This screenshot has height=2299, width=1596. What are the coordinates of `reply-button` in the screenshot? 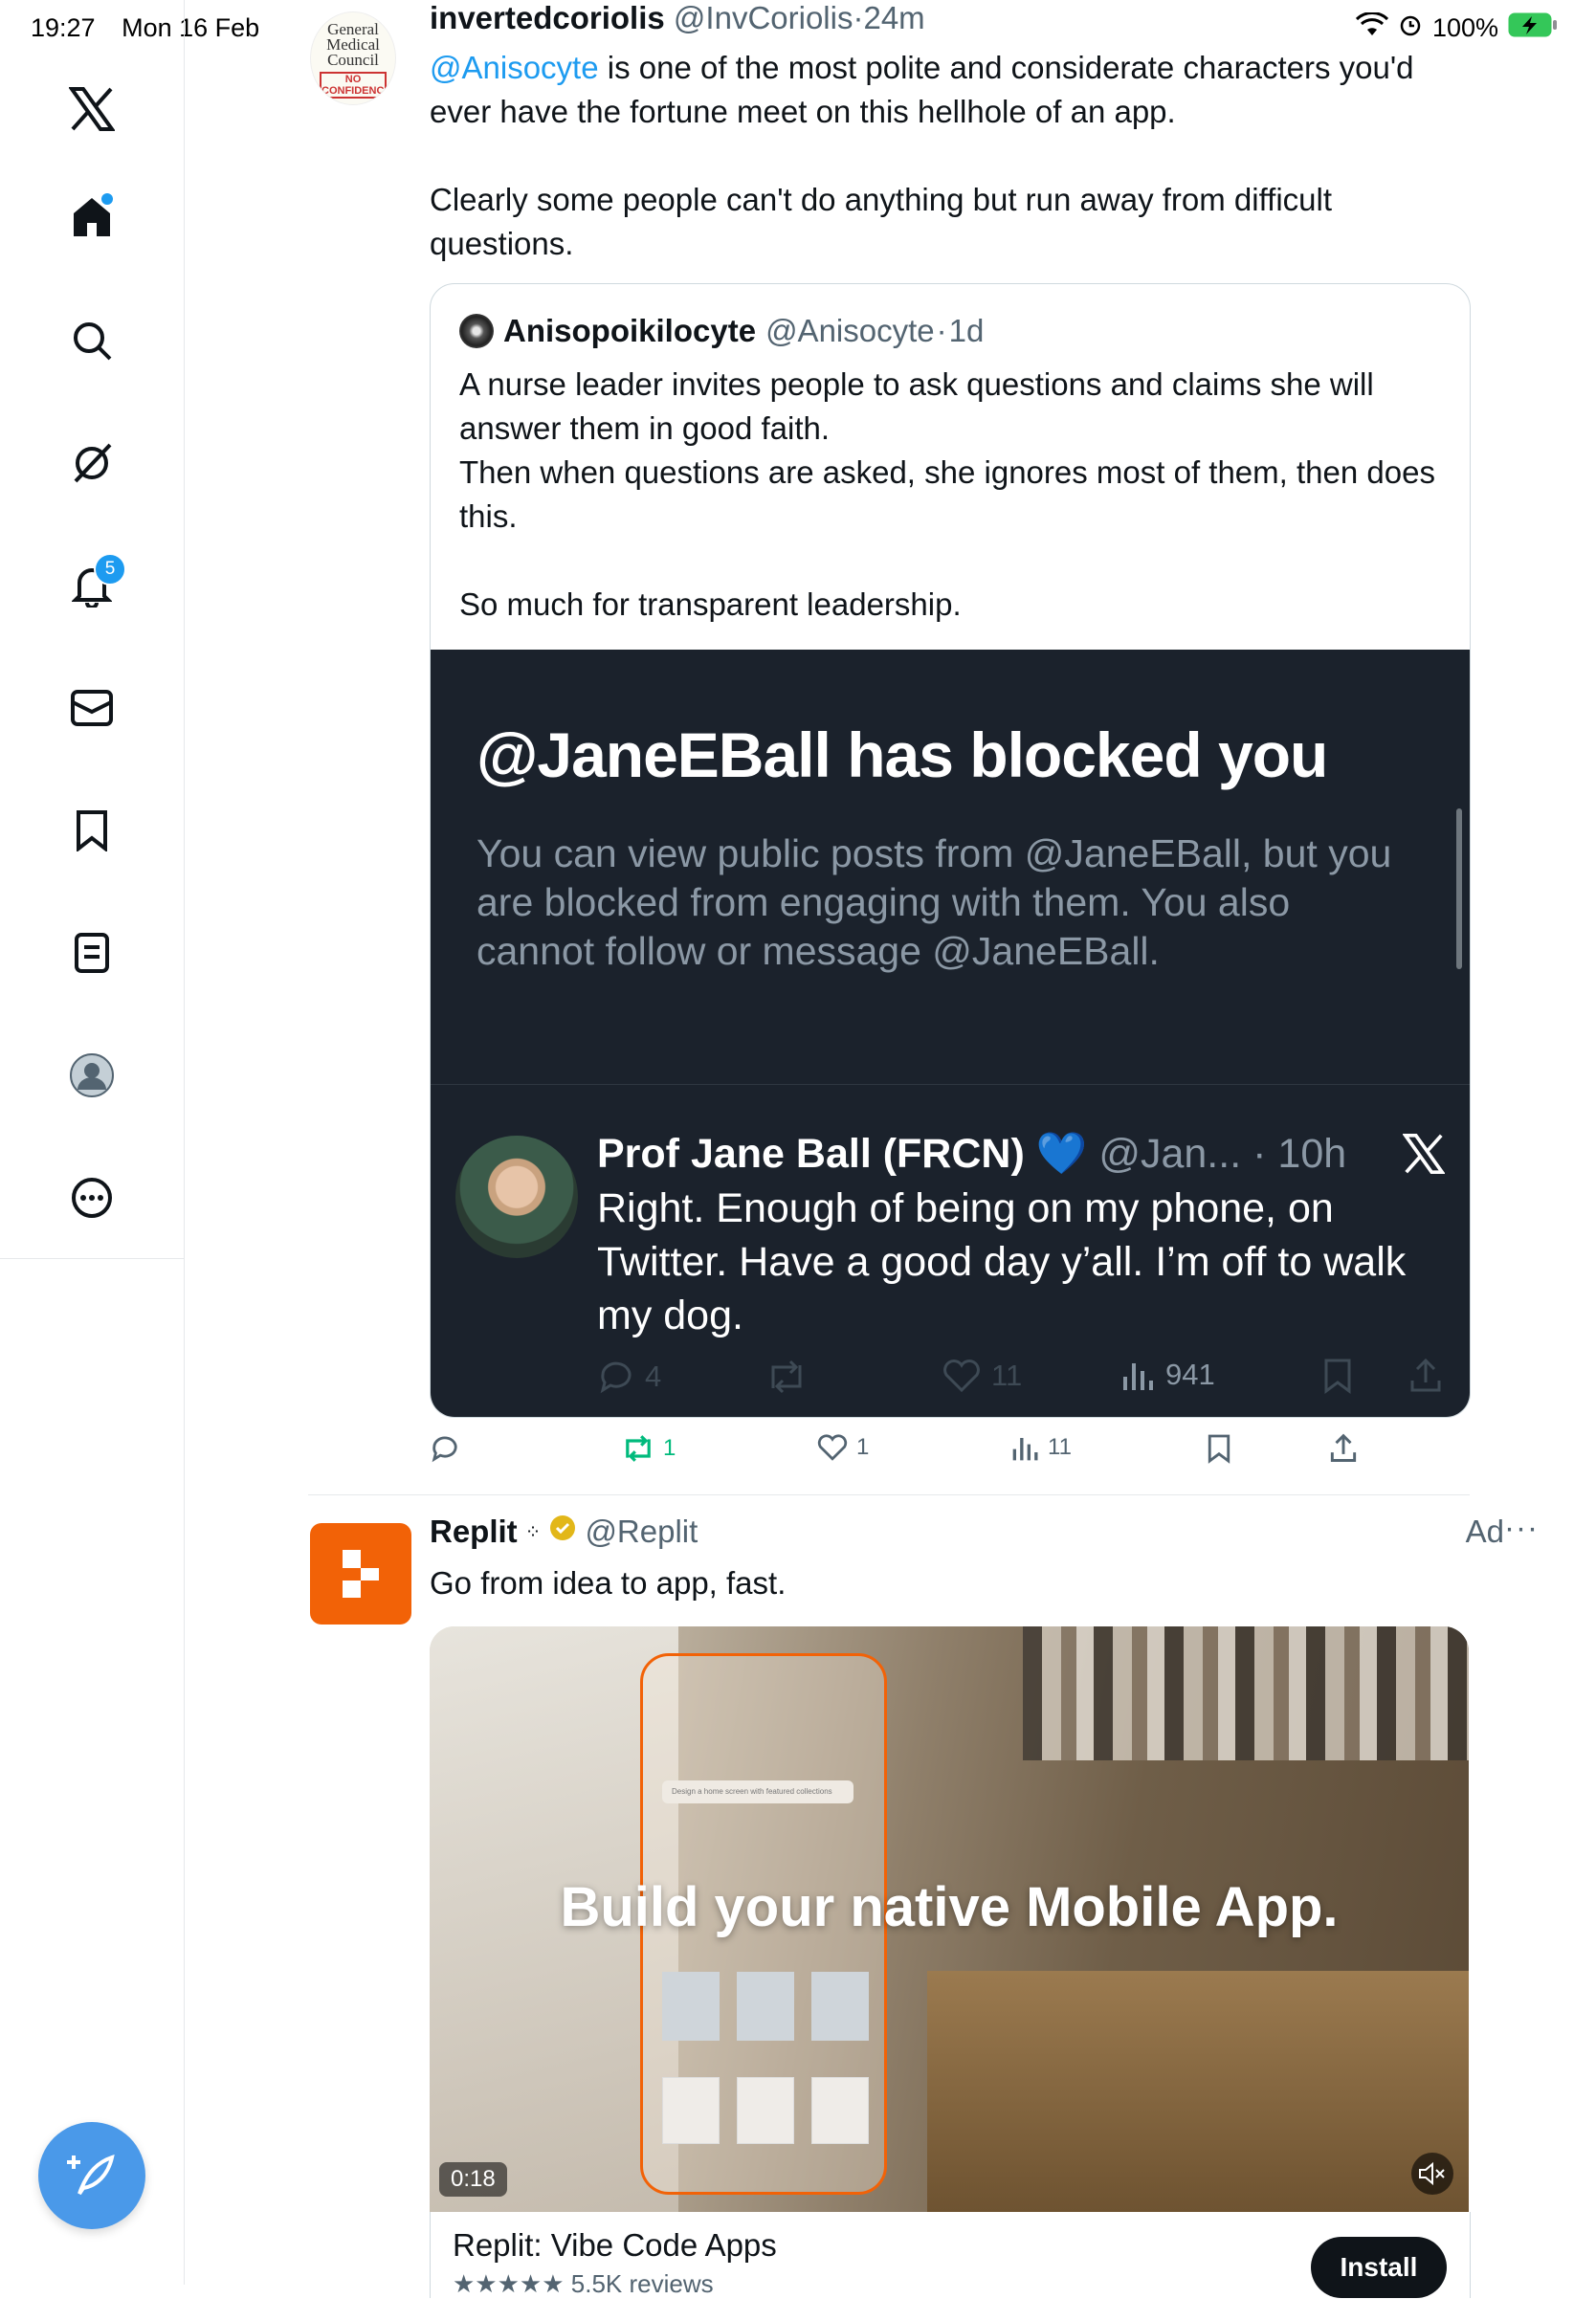 It's located at (445, 1449).